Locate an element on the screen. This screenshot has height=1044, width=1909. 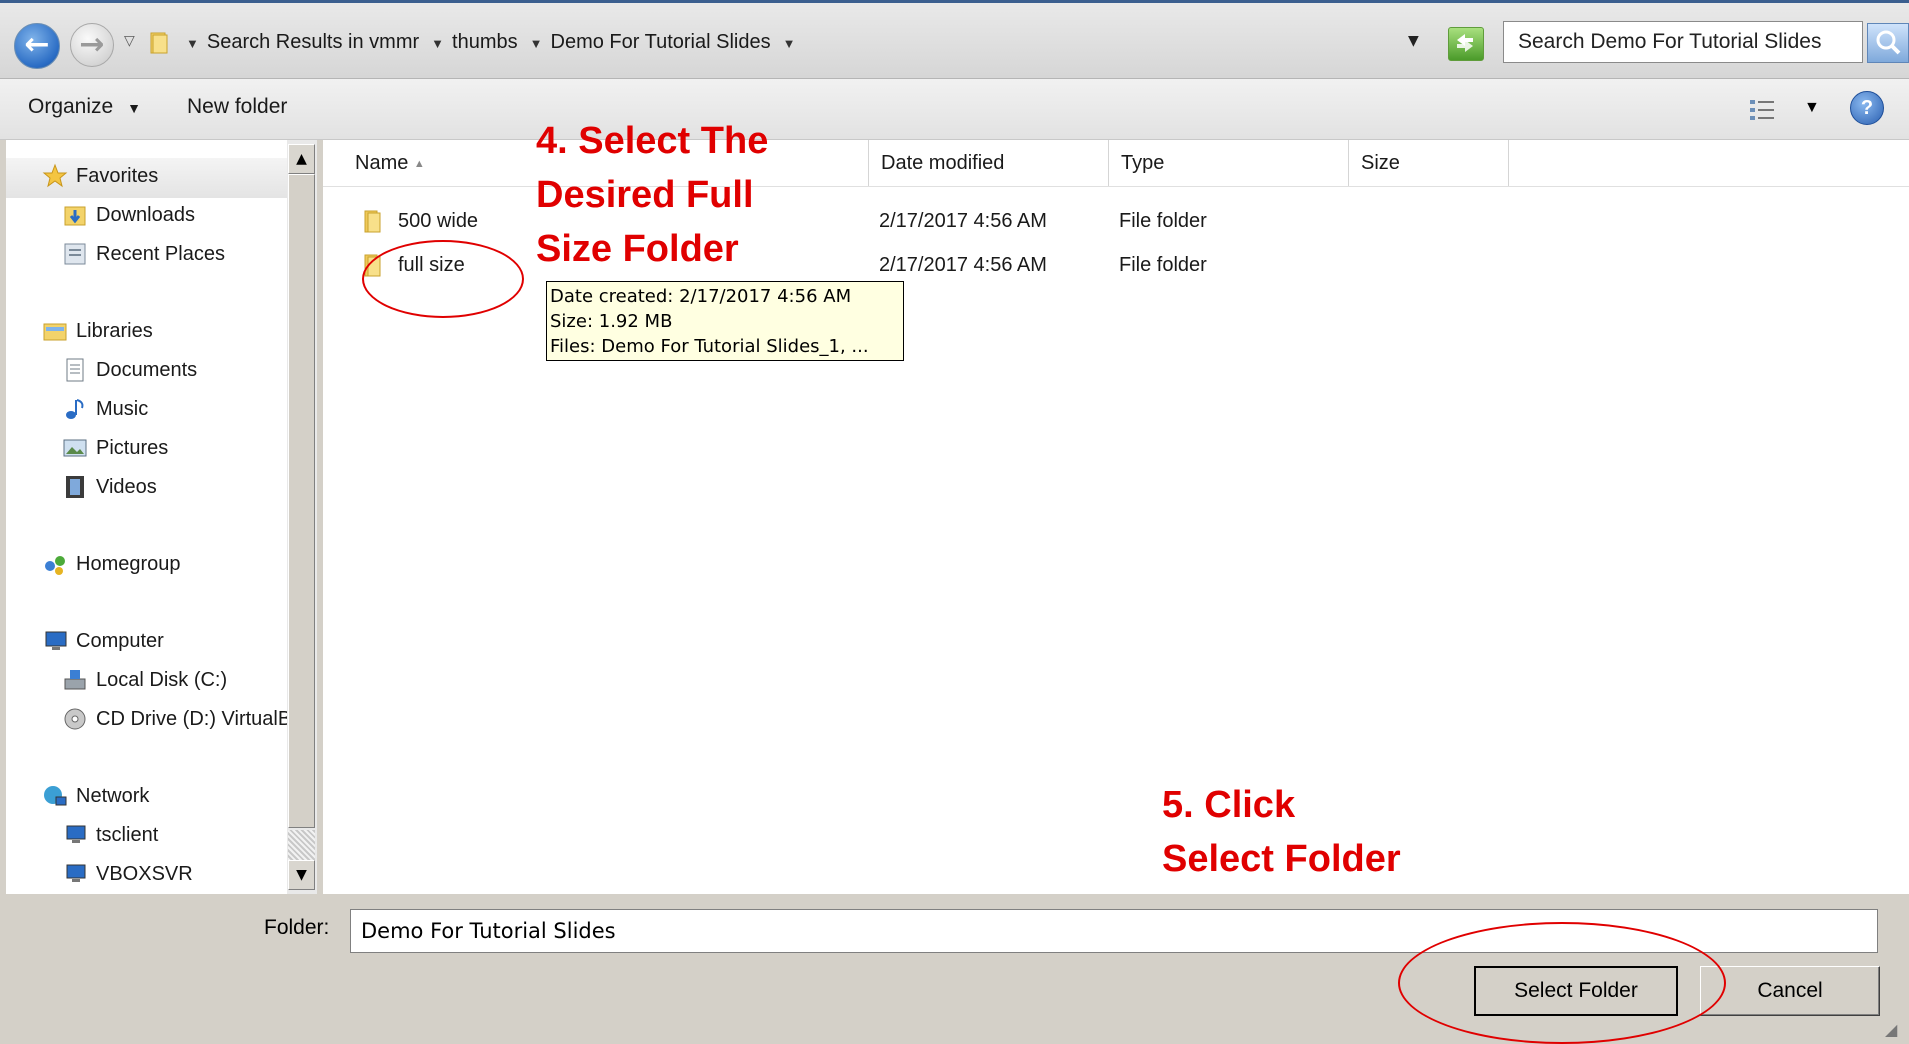
organize-button: Organize ▼ is located at coordinates (84, 107).